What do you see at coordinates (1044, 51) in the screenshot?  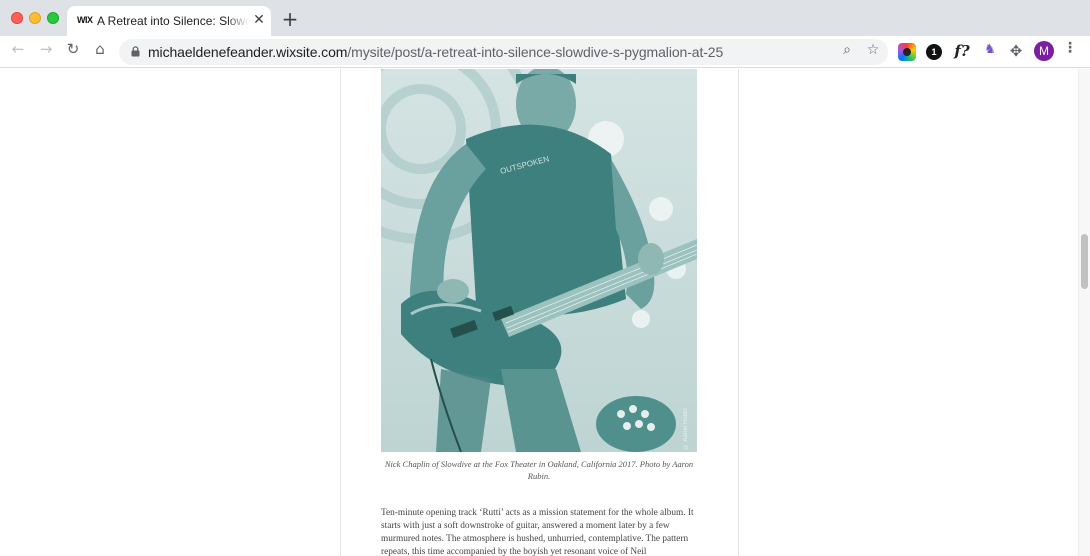 I see `profile-avatar: M` at bounding box center [1044, 51].